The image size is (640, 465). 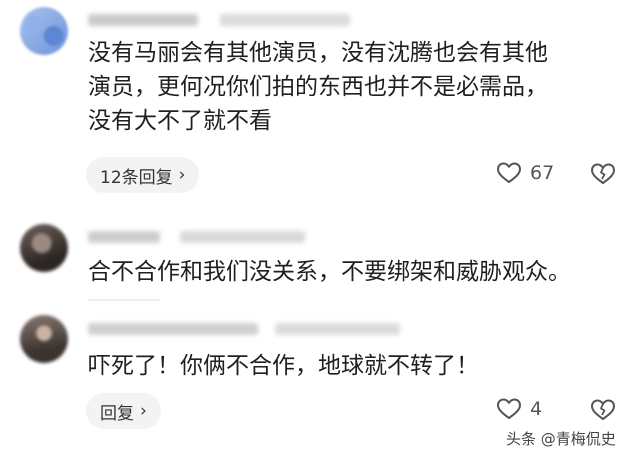 I want to click on watermark-text: 头条 @青梅侃史, so click(x=561, y=439).